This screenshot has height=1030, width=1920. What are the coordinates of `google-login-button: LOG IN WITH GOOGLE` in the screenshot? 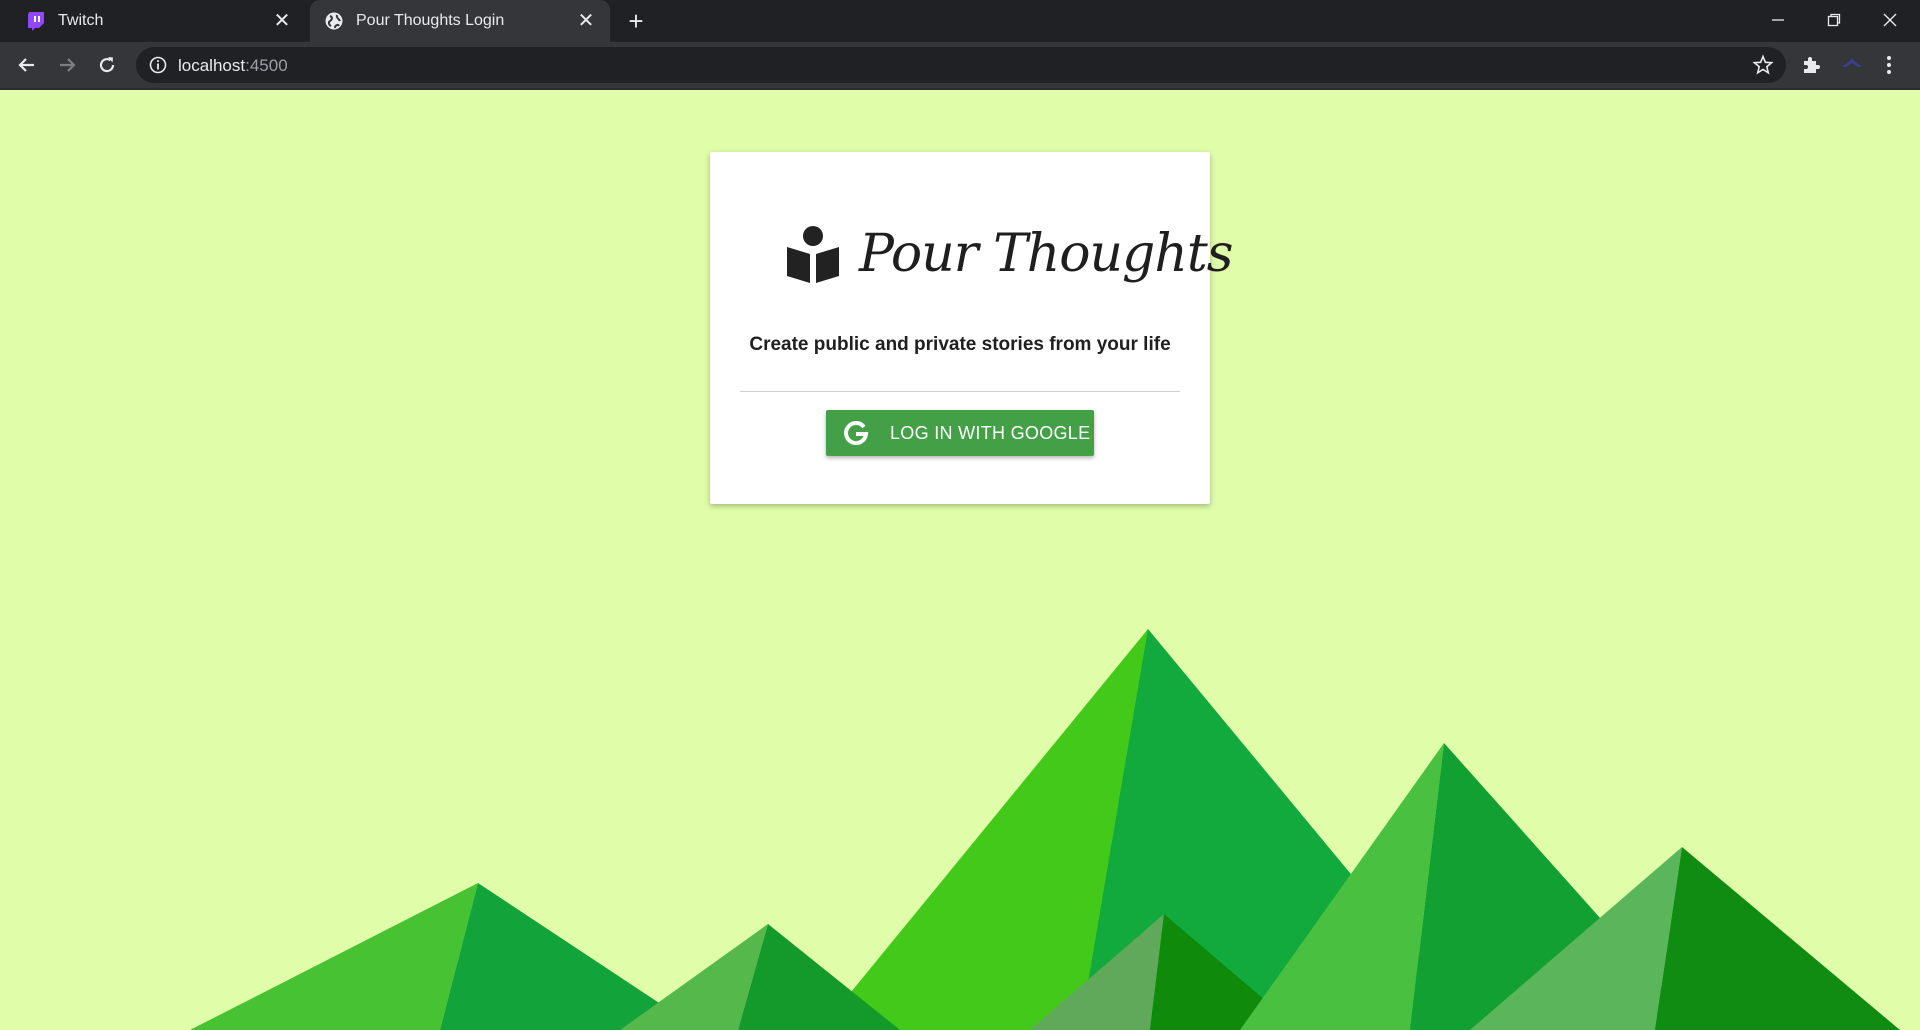 It's located at (960, 433).